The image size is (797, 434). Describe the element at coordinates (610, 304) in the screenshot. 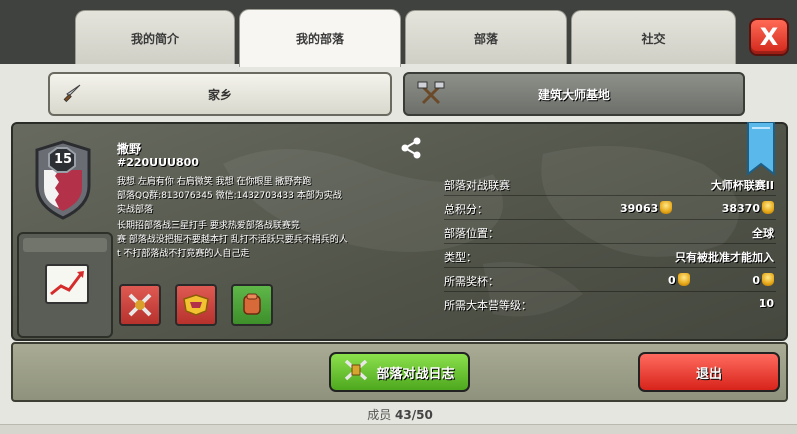

I see `required-townhall-row: 所需大本营等级： 10` at that location.